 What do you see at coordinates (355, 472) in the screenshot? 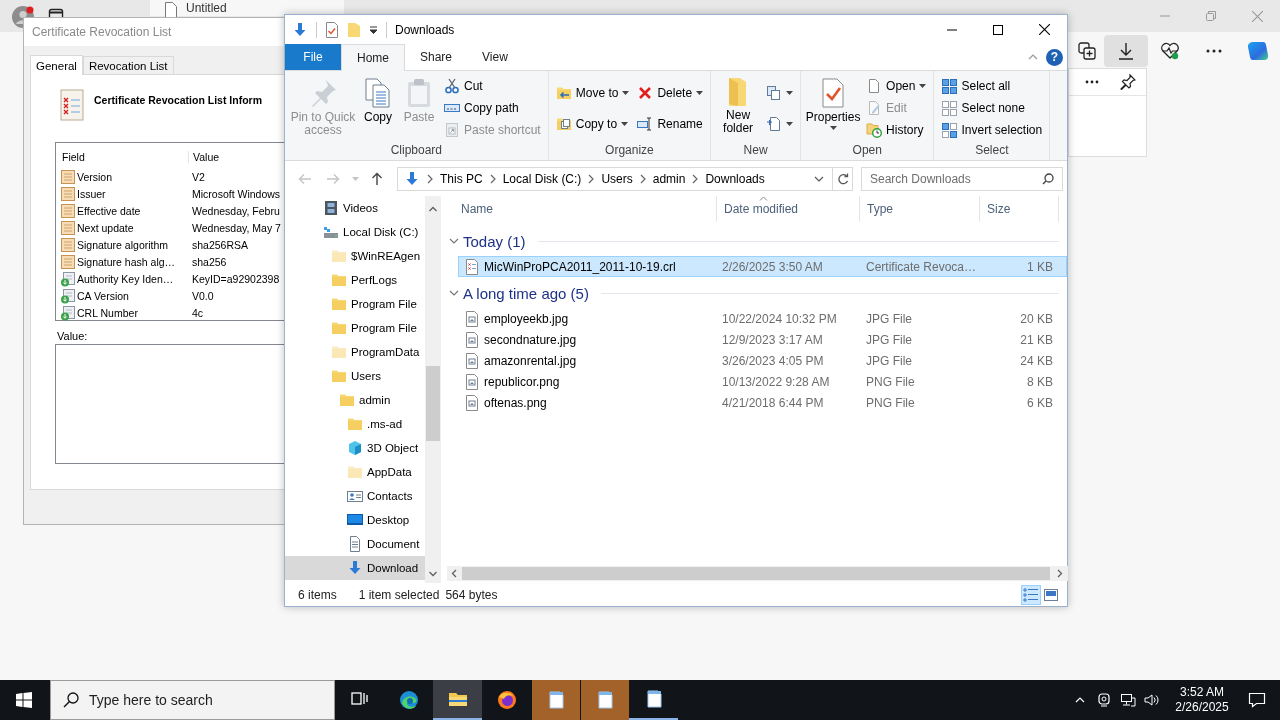
I see `nav-item: AppData` at bounding box center [355, 472].